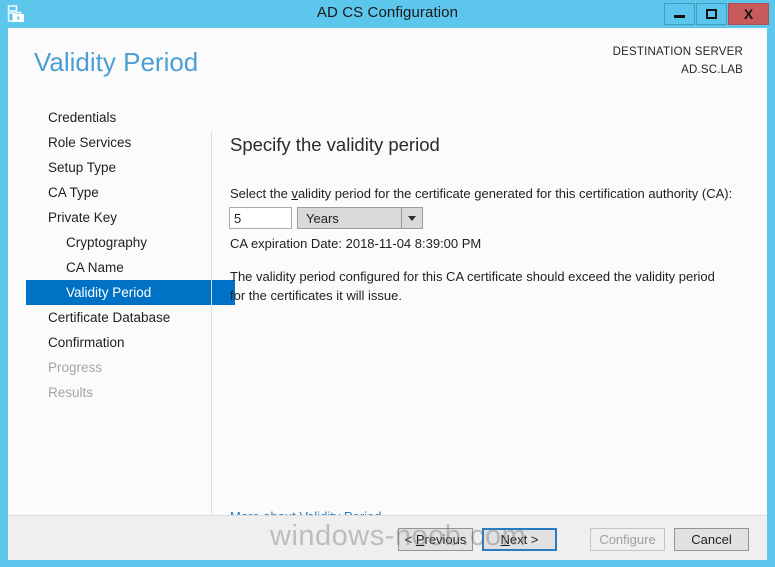 This screenshot has width=775, height=567. Describe the element at coordinates (116, 62) in the screenshot. I see `page-title: Validity Period` at that location.